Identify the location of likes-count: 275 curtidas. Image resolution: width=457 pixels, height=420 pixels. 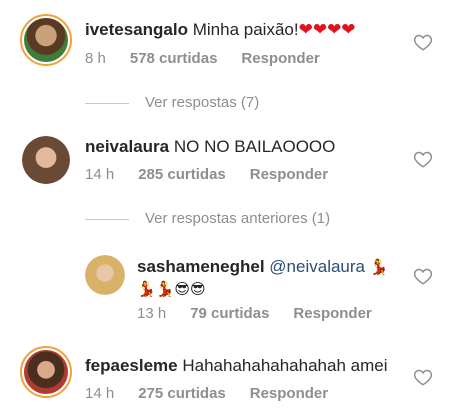
(182, 393).